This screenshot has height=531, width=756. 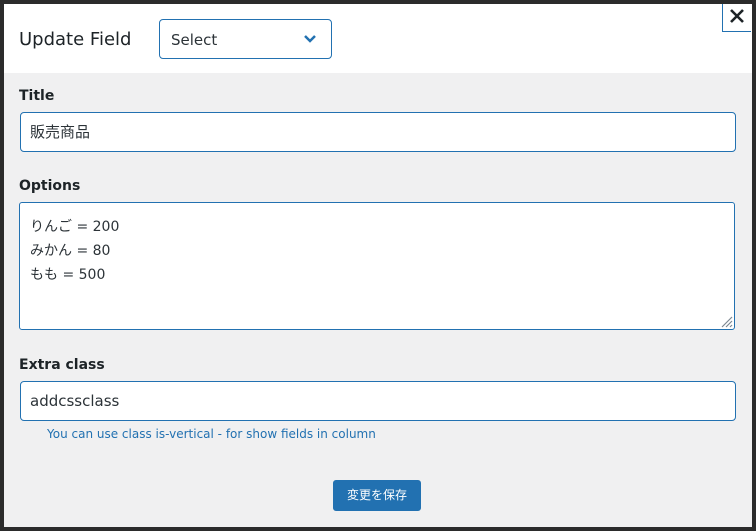 What do you see at coordinates (378, 132) in the screenshot?
I see `title-input: 販売商品` at bounding box center [378, 132].